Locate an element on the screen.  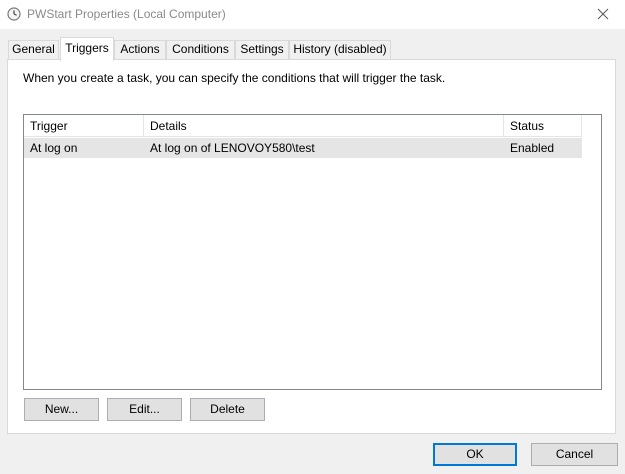
tab-settings: Settings is located at coordinates (262, 49).